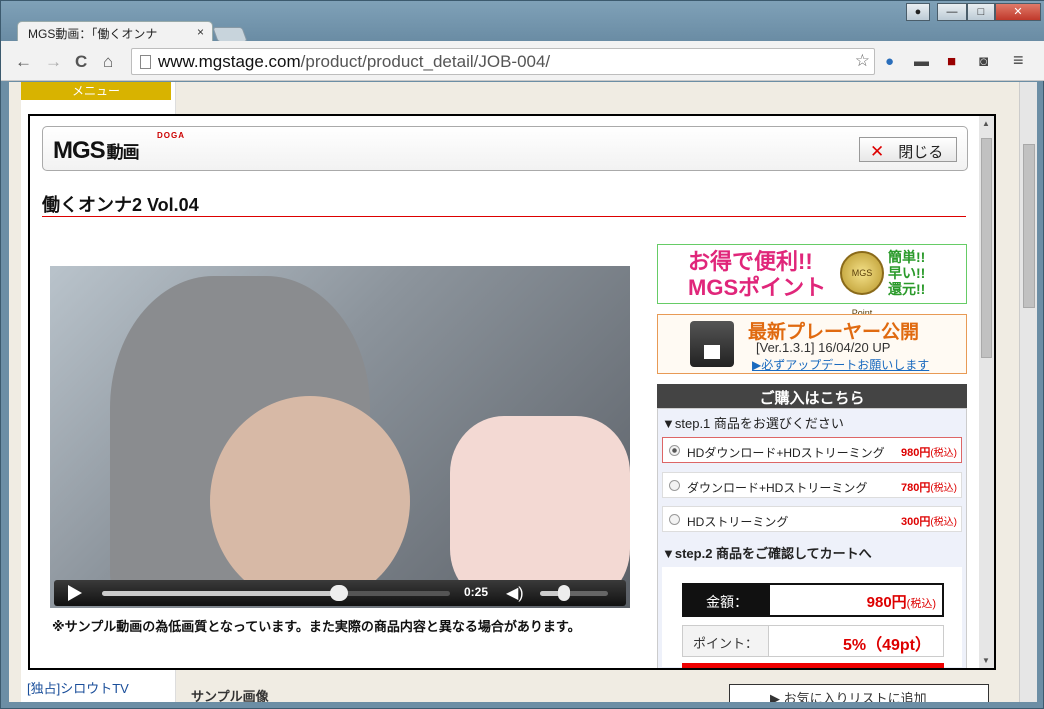 The image size is (1044, 709). Describe the element at coordinates (712, 344) in the screenshot. I see `mgs-player-icon` at that location.